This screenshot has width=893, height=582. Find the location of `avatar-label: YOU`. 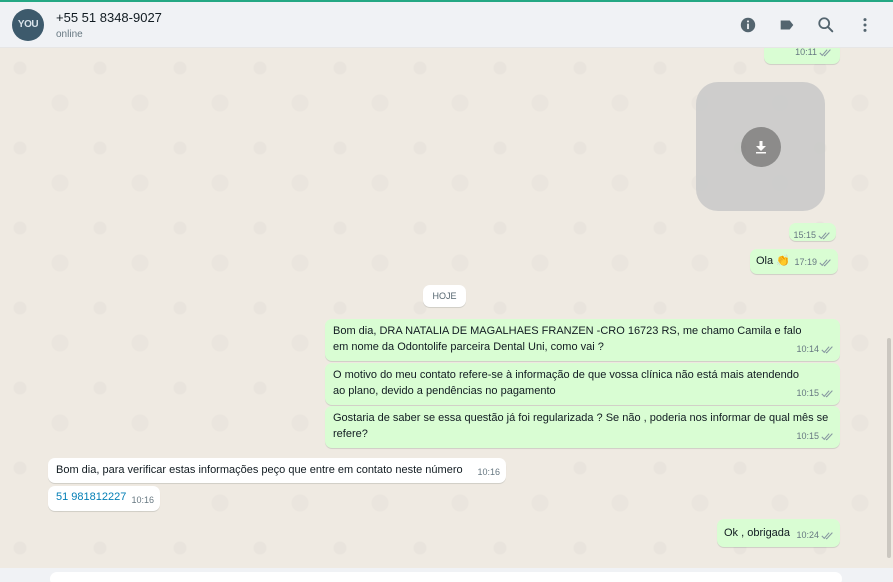

avatar-label: YOU is located at coordinates (28, 24).